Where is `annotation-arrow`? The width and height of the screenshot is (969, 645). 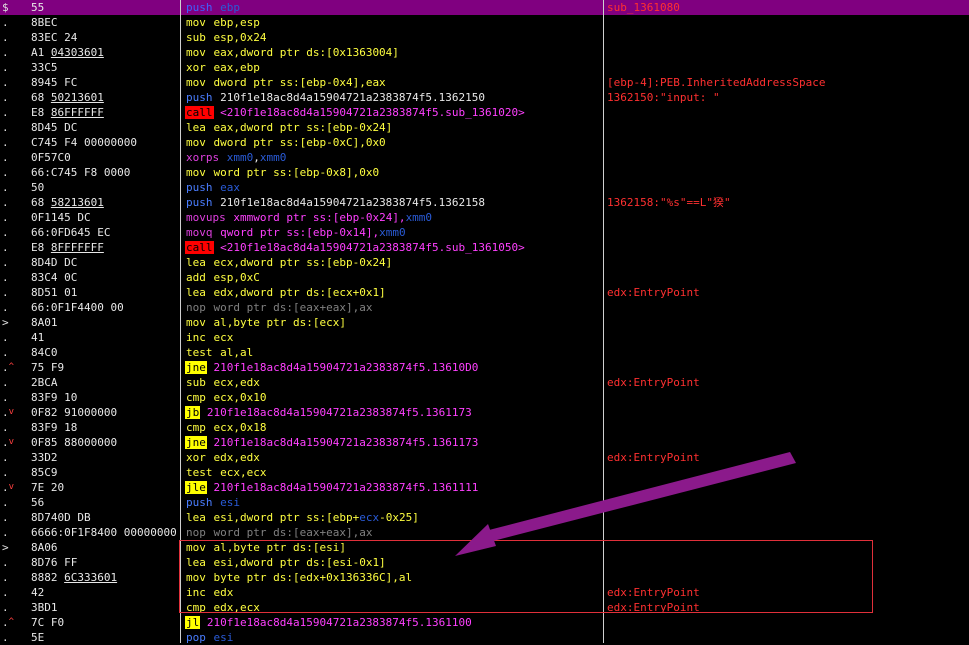
annotation-arrow is located at coordinates (625, 504).